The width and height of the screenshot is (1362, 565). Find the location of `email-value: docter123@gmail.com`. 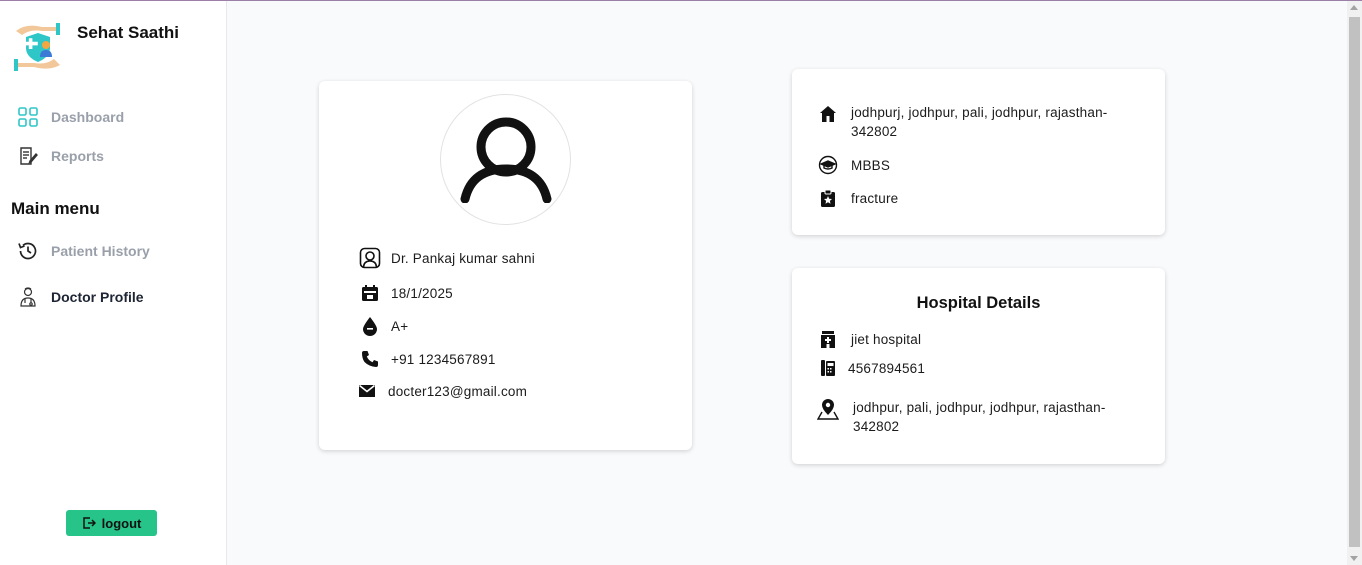

email-value: docter123@gmail.com is located at coordinates (458, 391).